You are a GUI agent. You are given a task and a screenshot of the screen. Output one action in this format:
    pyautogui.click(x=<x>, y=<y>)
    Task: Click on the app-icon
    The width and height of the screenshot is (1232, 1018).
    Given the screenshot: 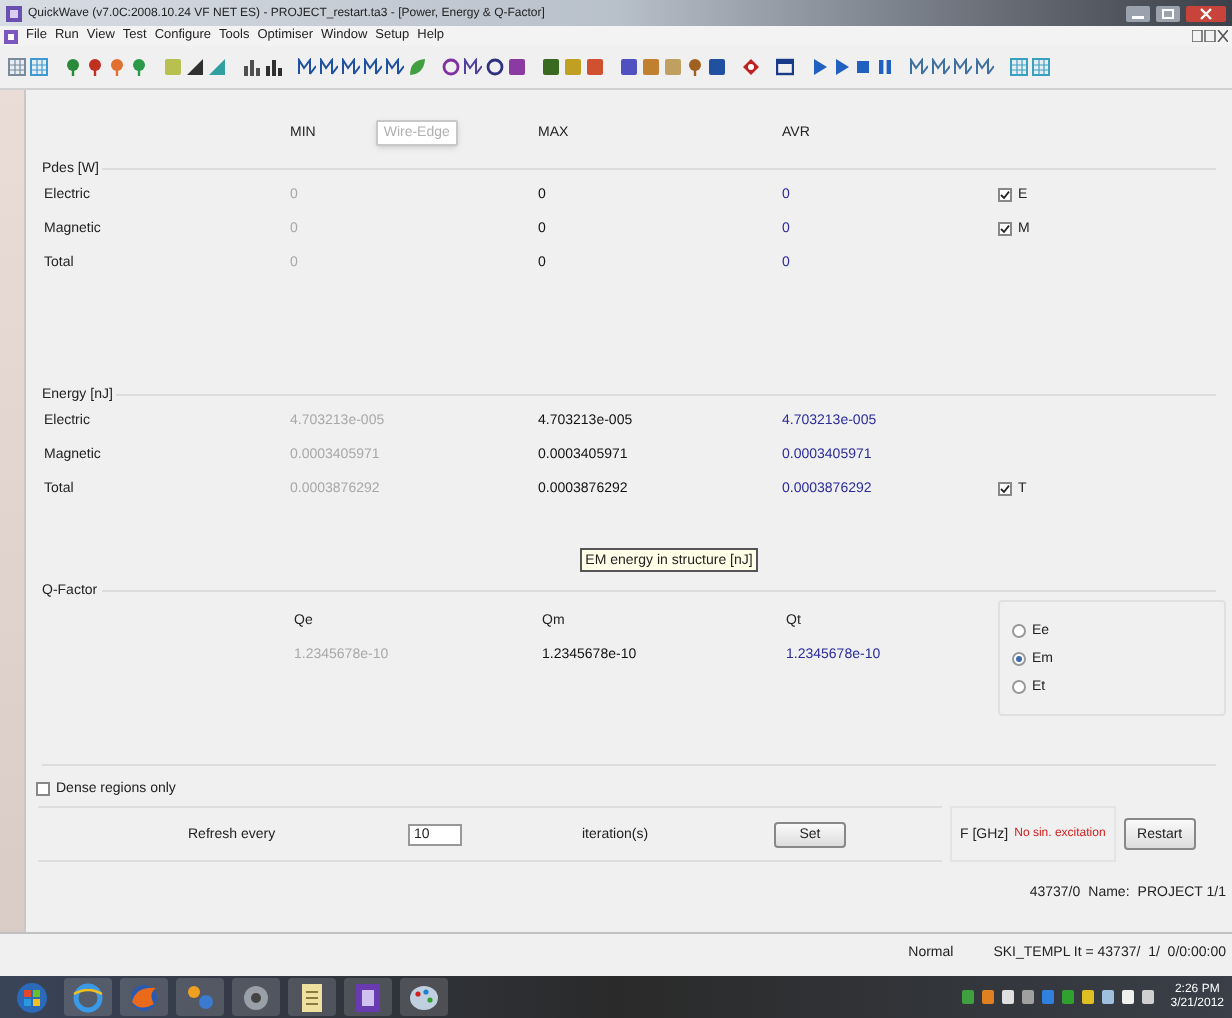 What is the action you would take?
    pyautogui.click(x=368, y=997)
    